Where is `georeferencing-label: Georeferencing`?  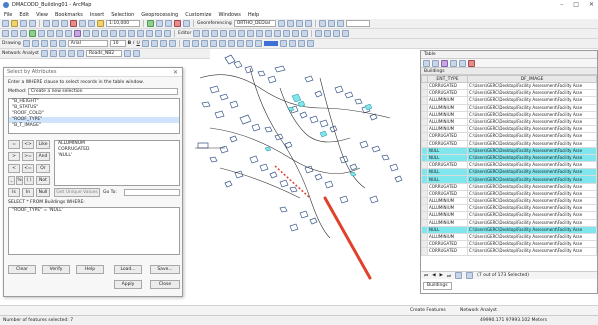 georeferencing-label: Georeferencing is located at coordinates (214, 23).